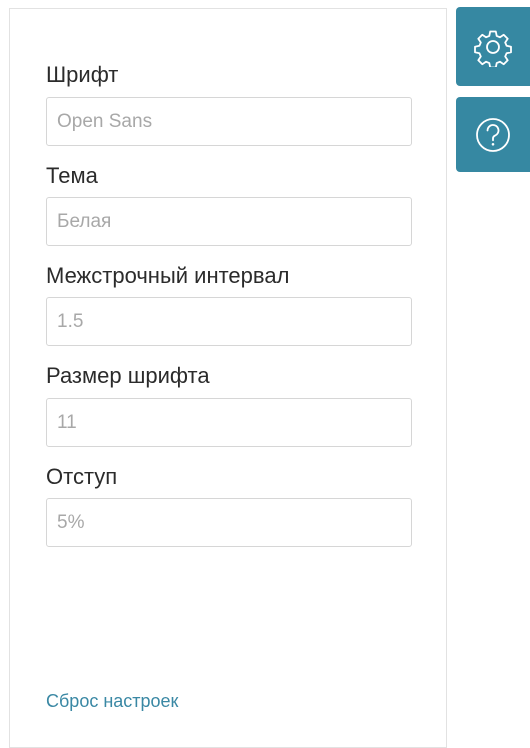 This screenshot has width=530, height=748. Describe the element at coordinates (128, 375) in the screenshot. I see `font-size-label: Размер шрифта` at that location.